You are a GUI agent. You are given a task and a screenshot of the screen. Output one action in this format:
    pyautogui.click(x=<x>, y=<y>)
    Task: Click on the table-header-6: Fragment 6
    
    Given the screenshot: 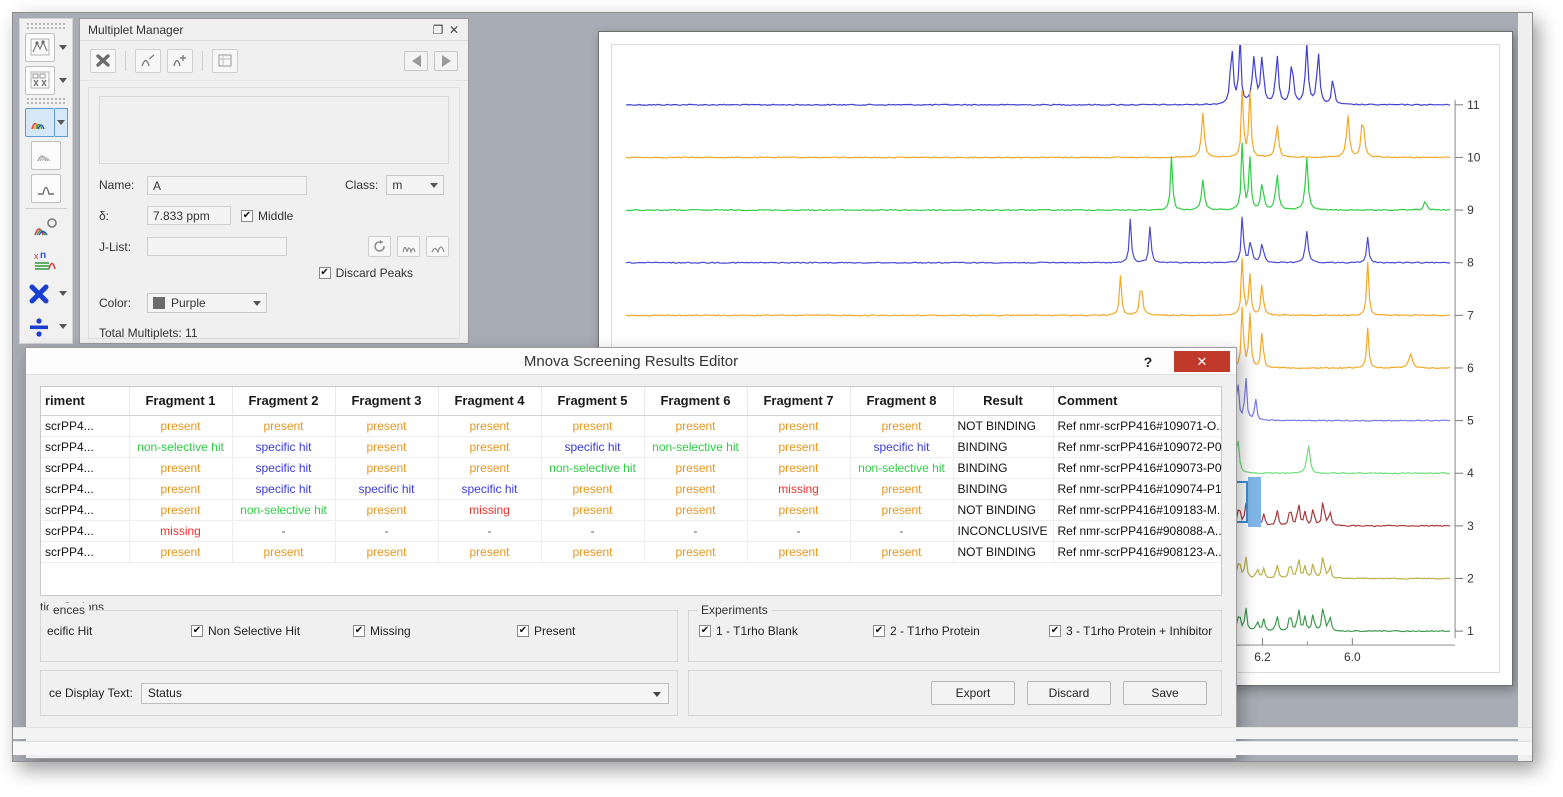 What is the action you would take?
    pyautogui.click(x=696, y=401)
    